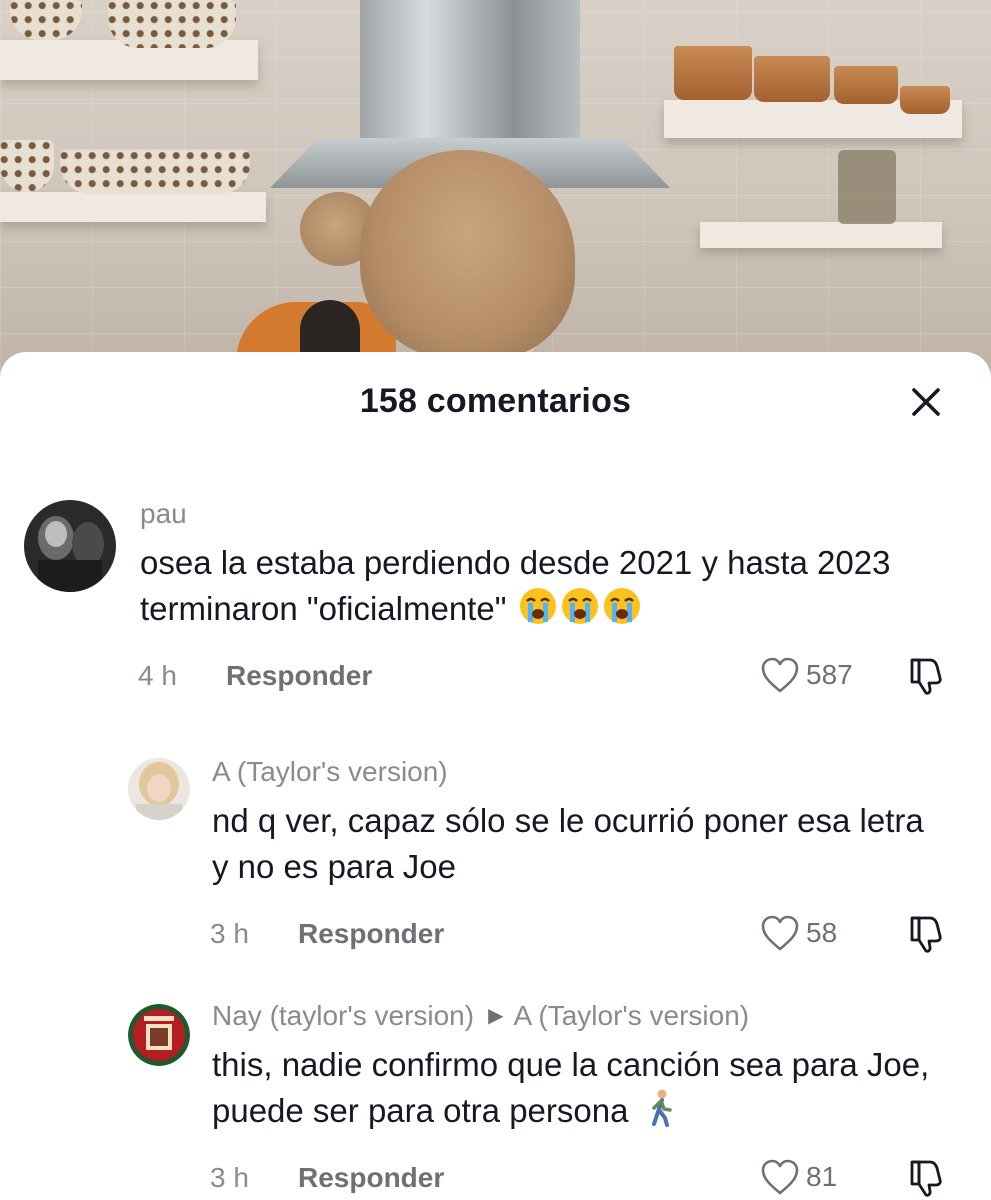 This screenshot has width=991, height=1200. Describe the element at coordinates (495, 401) in the screenshot. I see `comments-count-title: 158 comentarios` at that location.